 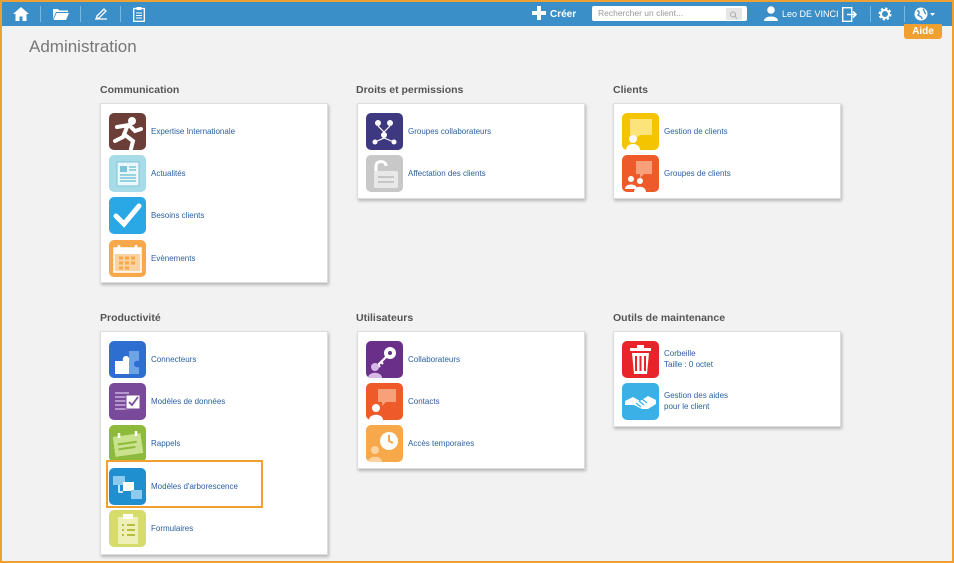 I want to click on search-button, so click(x=734, y=14).